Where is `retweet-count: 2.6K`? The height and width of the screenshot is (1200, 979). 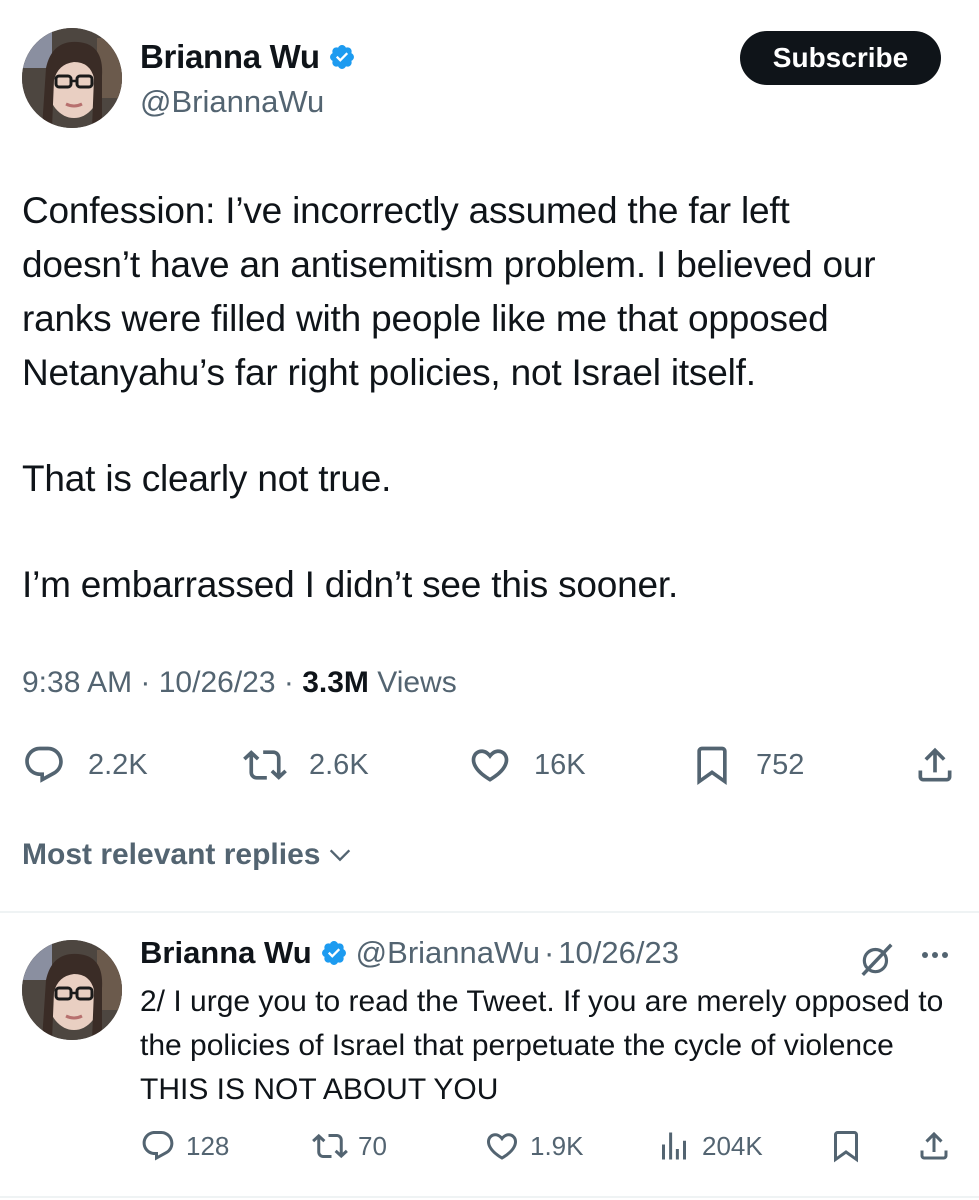 retweet-count: 2.6K is located at coordinates (339, 764).